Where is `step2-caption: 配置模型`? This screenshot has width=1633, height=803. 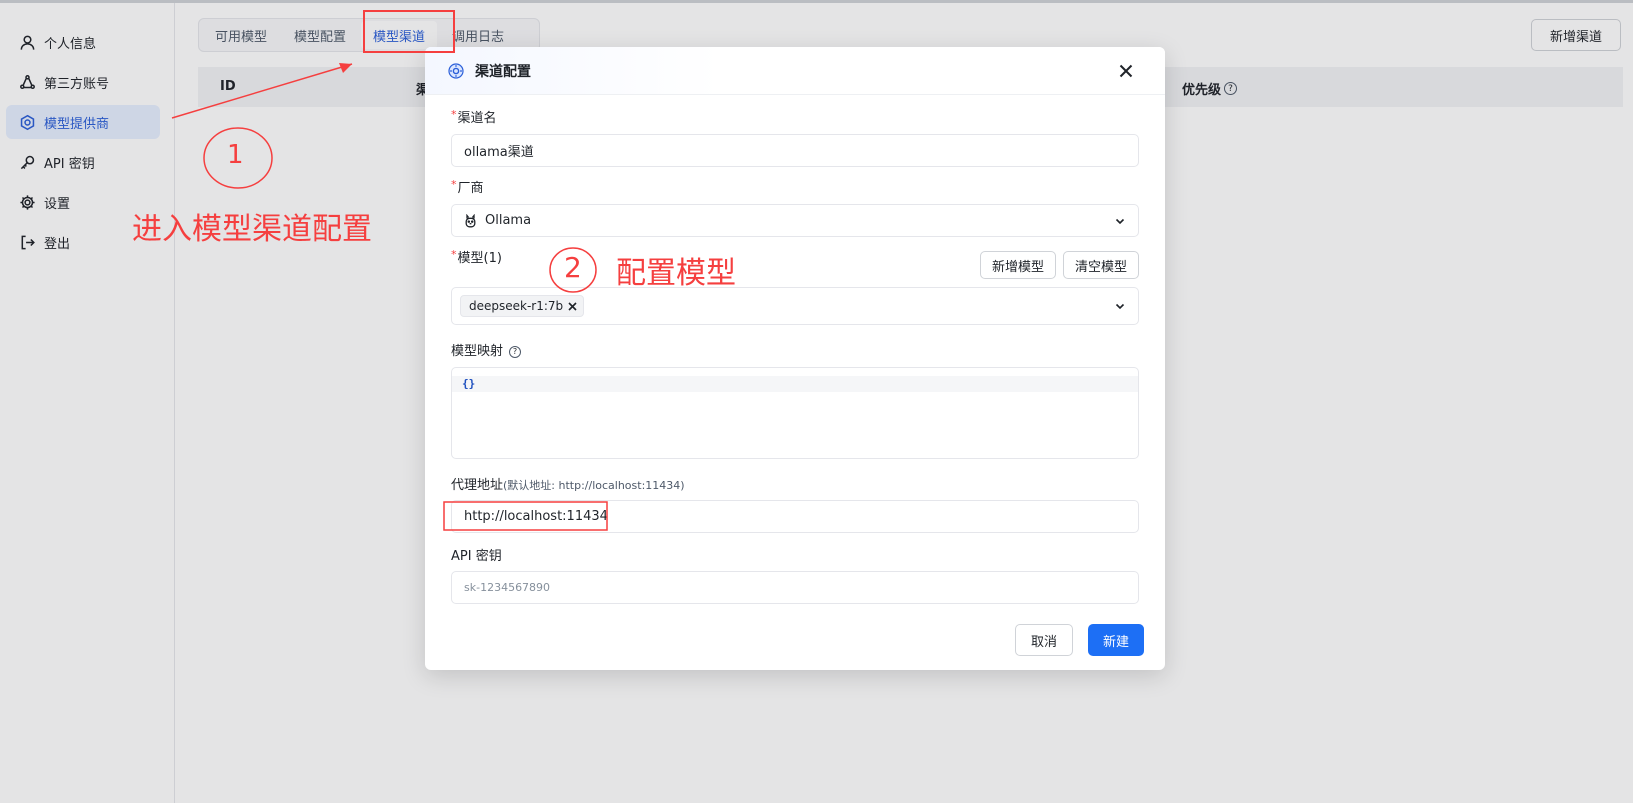 step2-caption: 配置模型 is located at coordinates (676, 273).